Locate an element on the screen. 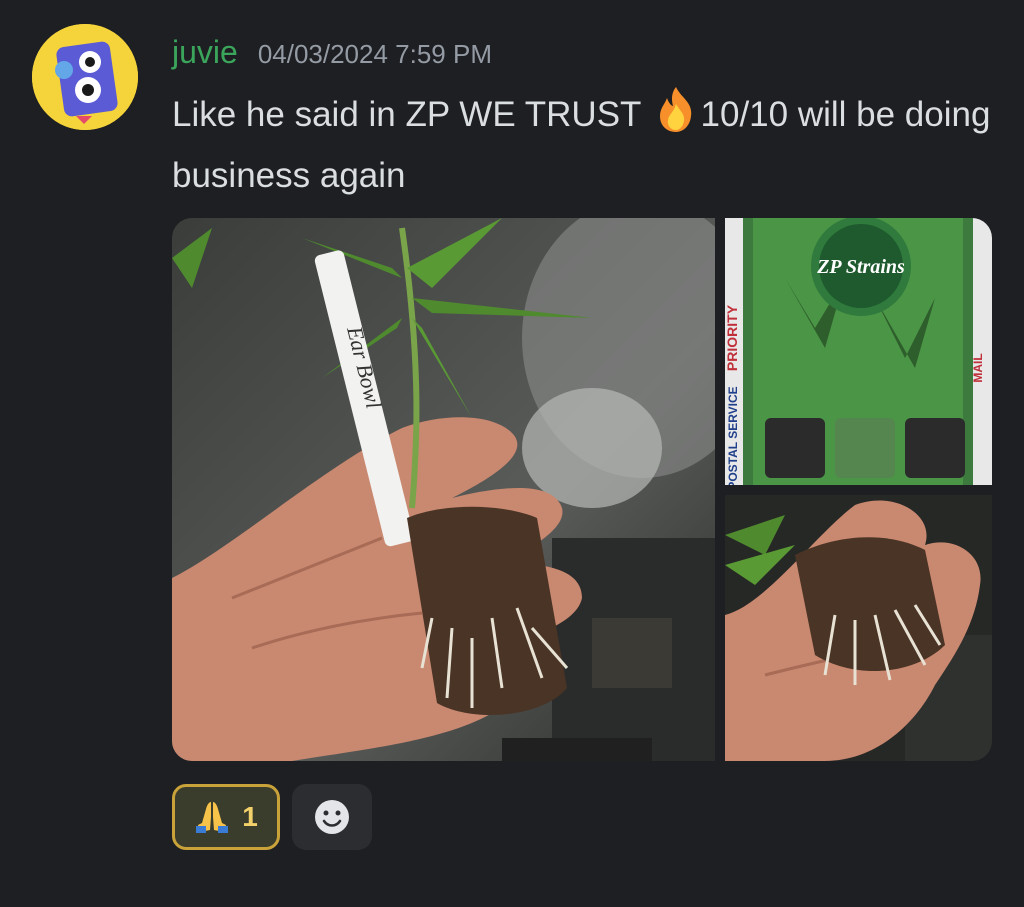 This screenshot has height=907, width=1024. username: juvie is located at coordinates (205, 52).